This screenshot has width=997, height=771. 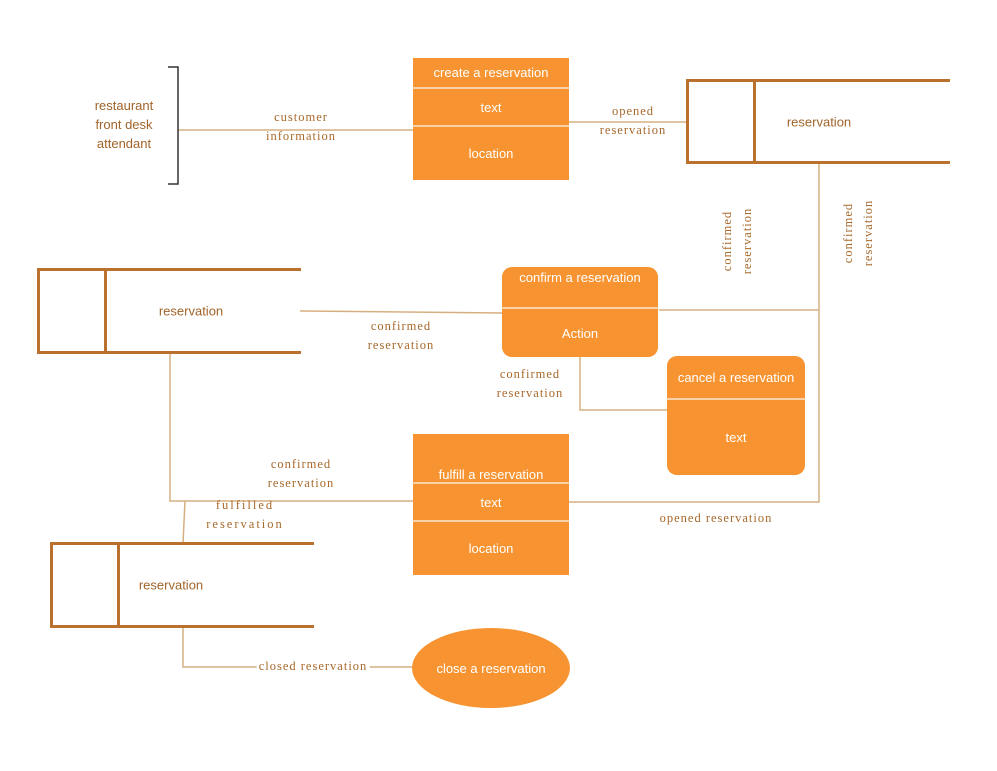 What do you see at coordinates (184, 522) in the screenshot?
I see `flow-fulfilled` at bounding box center [184, 522].